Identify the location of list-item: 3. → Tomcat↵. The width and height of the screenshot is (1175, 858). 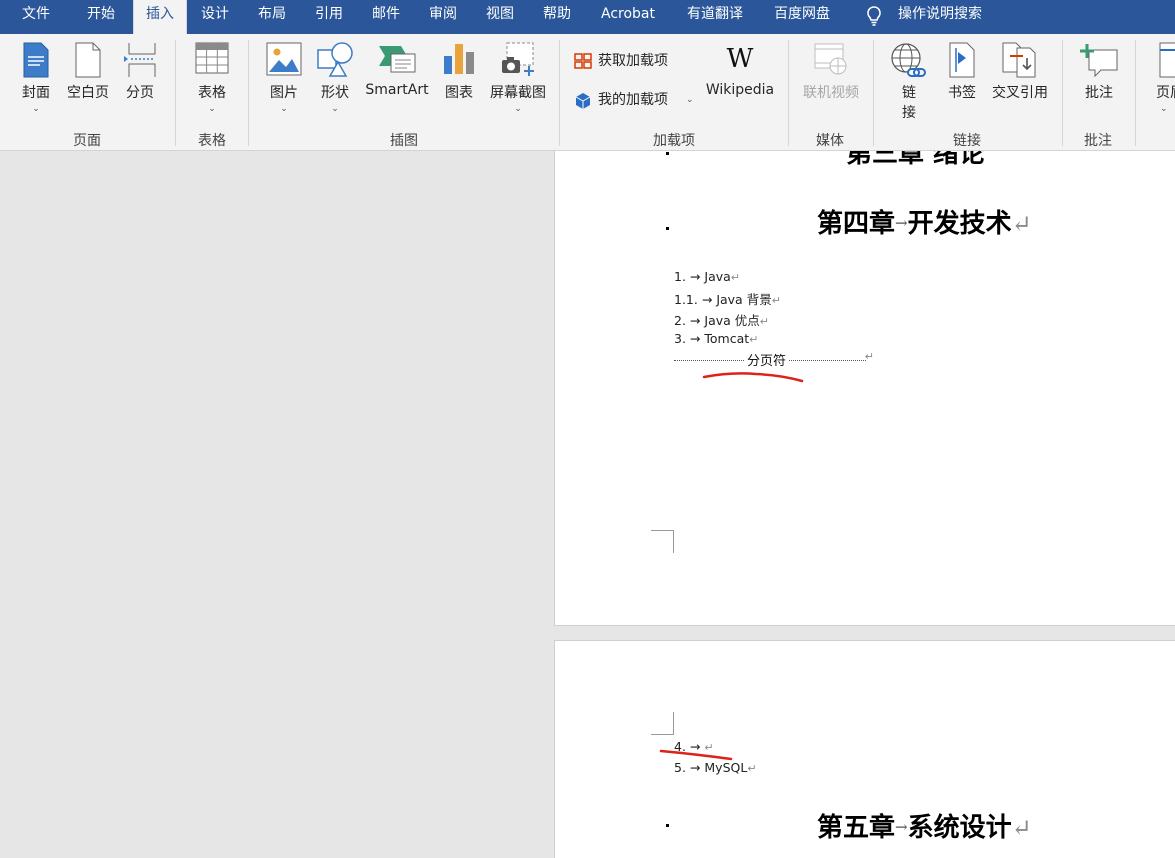
(716, 338).